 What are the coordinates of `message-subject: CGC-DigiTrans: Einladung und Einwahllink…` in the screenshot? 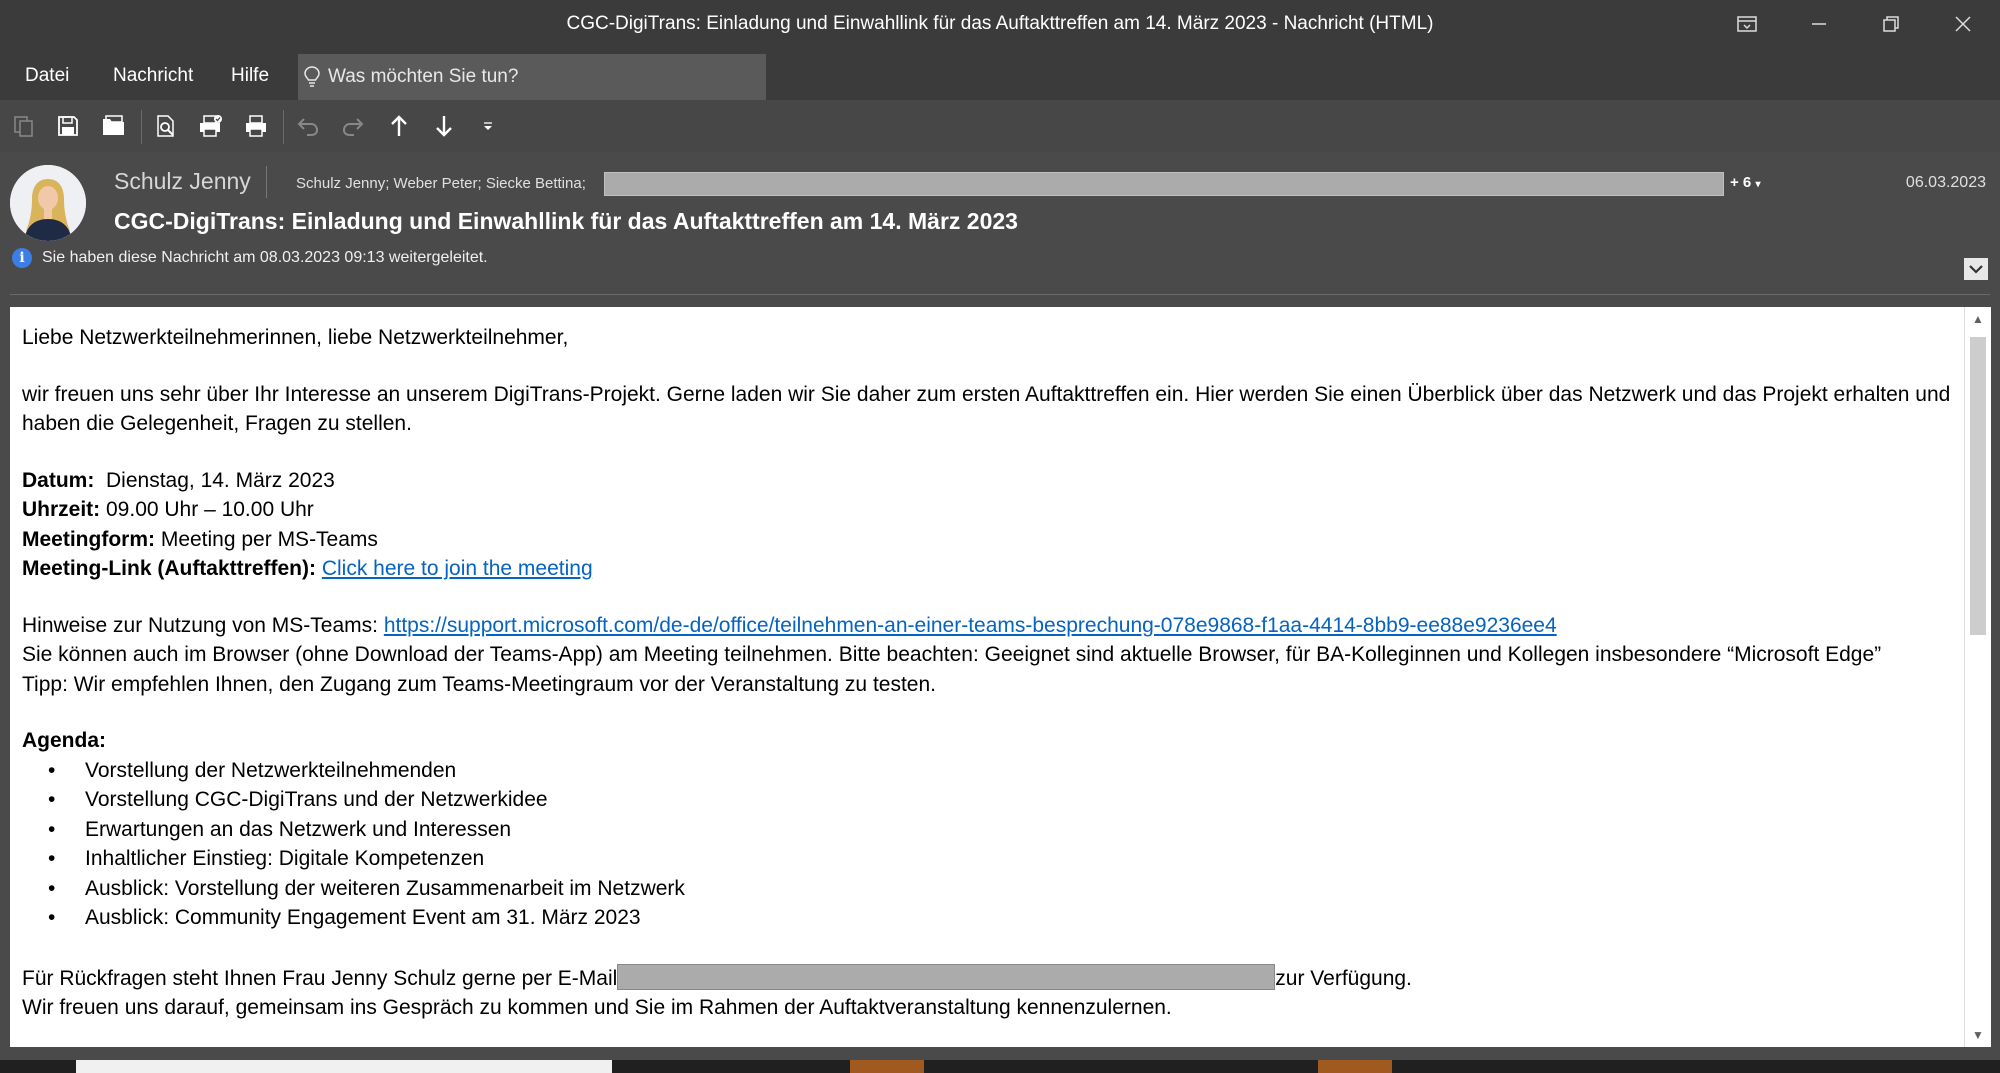 It's located at (566, 221).